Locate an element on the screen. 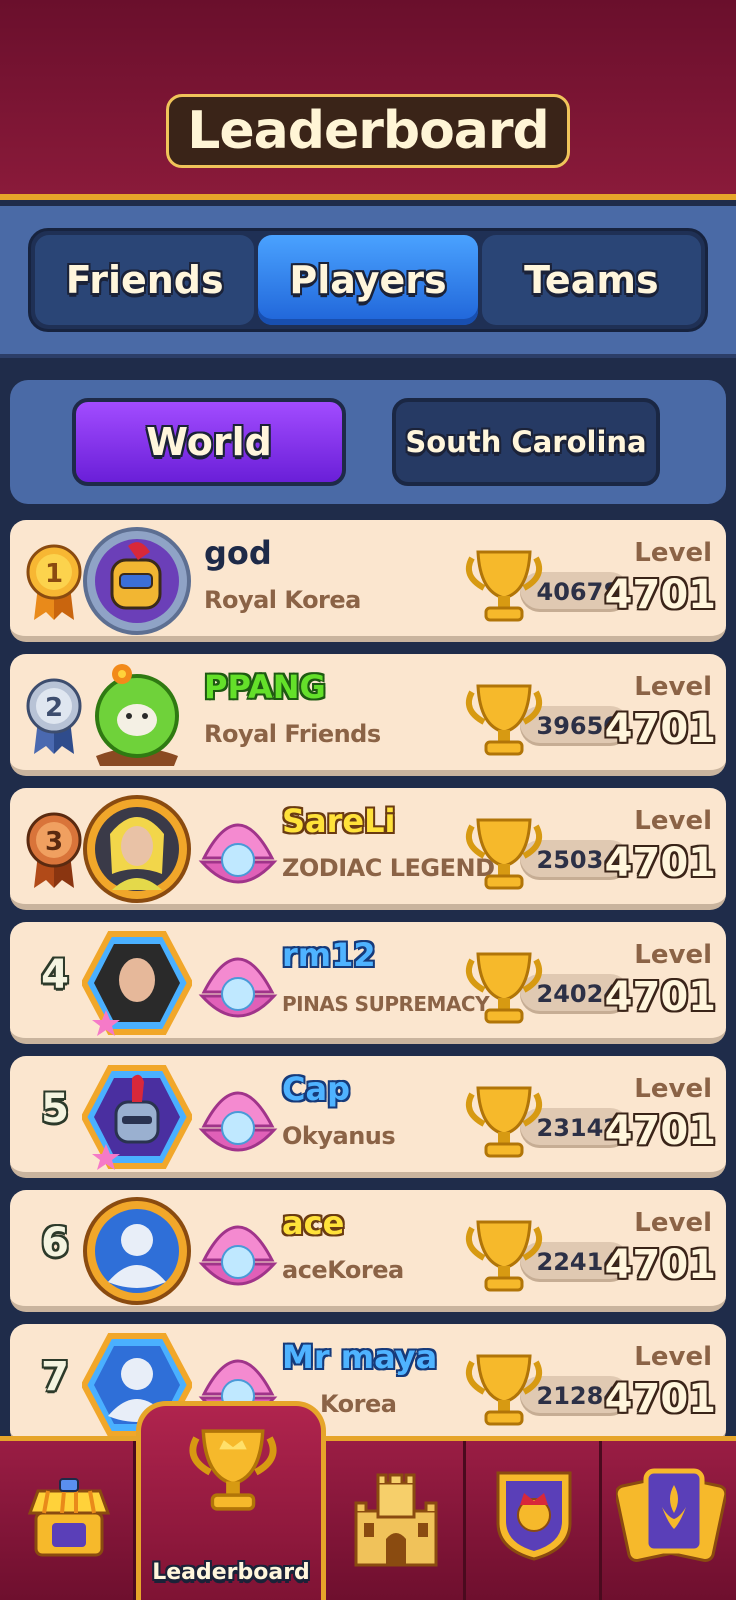  team-name: PINAS SUPREMACY is located at coordinates (386, 1004).